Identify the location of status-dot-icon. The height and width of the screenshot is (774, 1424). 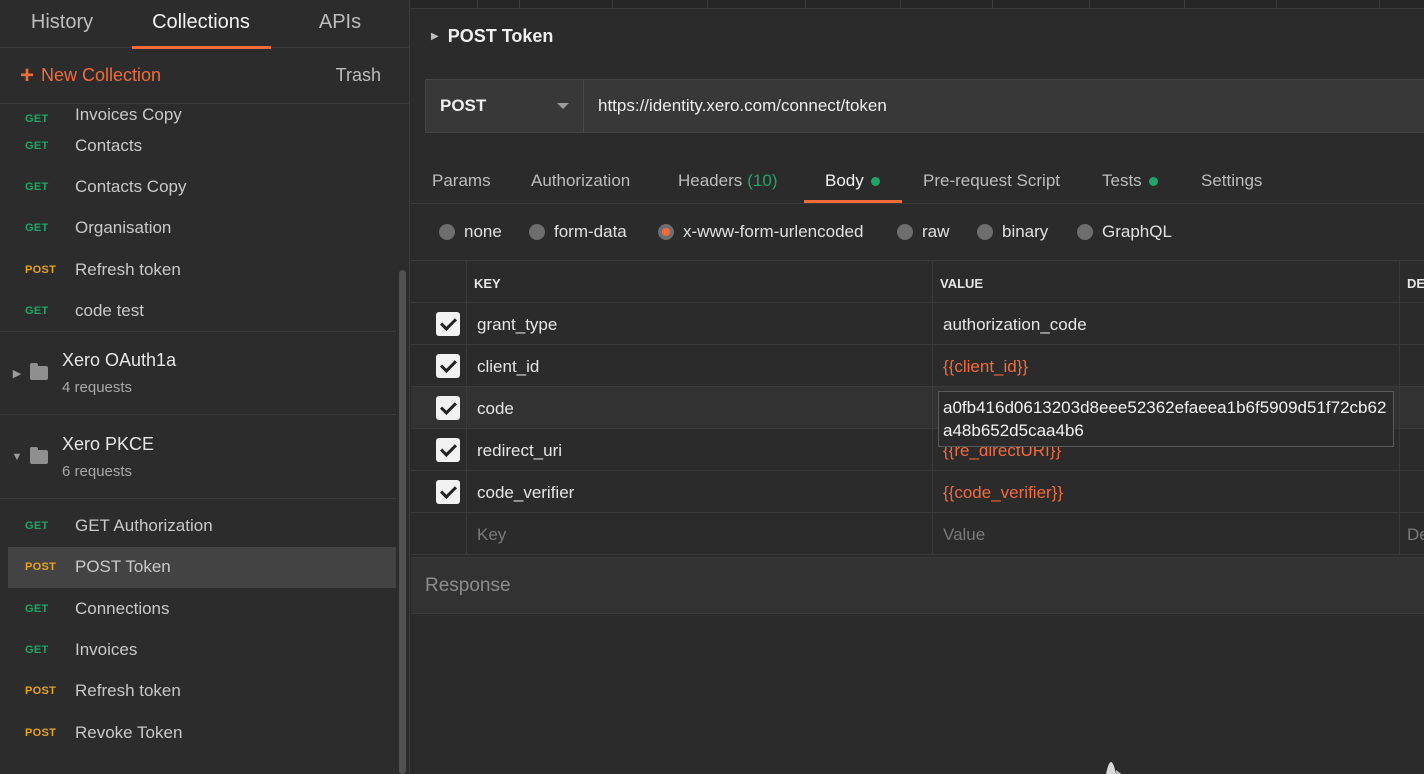
(1153, 181).